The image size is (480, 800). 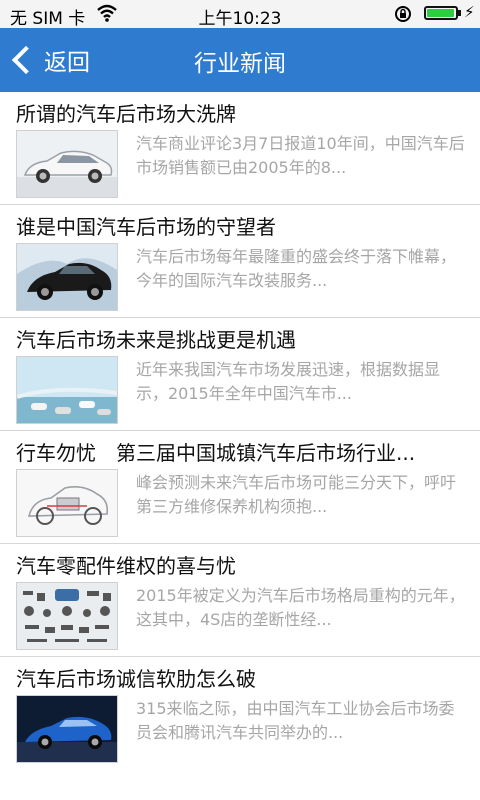 I want to click on news-title: 谁是中国汽车后市场的守望者, so click(x=146, y=227).